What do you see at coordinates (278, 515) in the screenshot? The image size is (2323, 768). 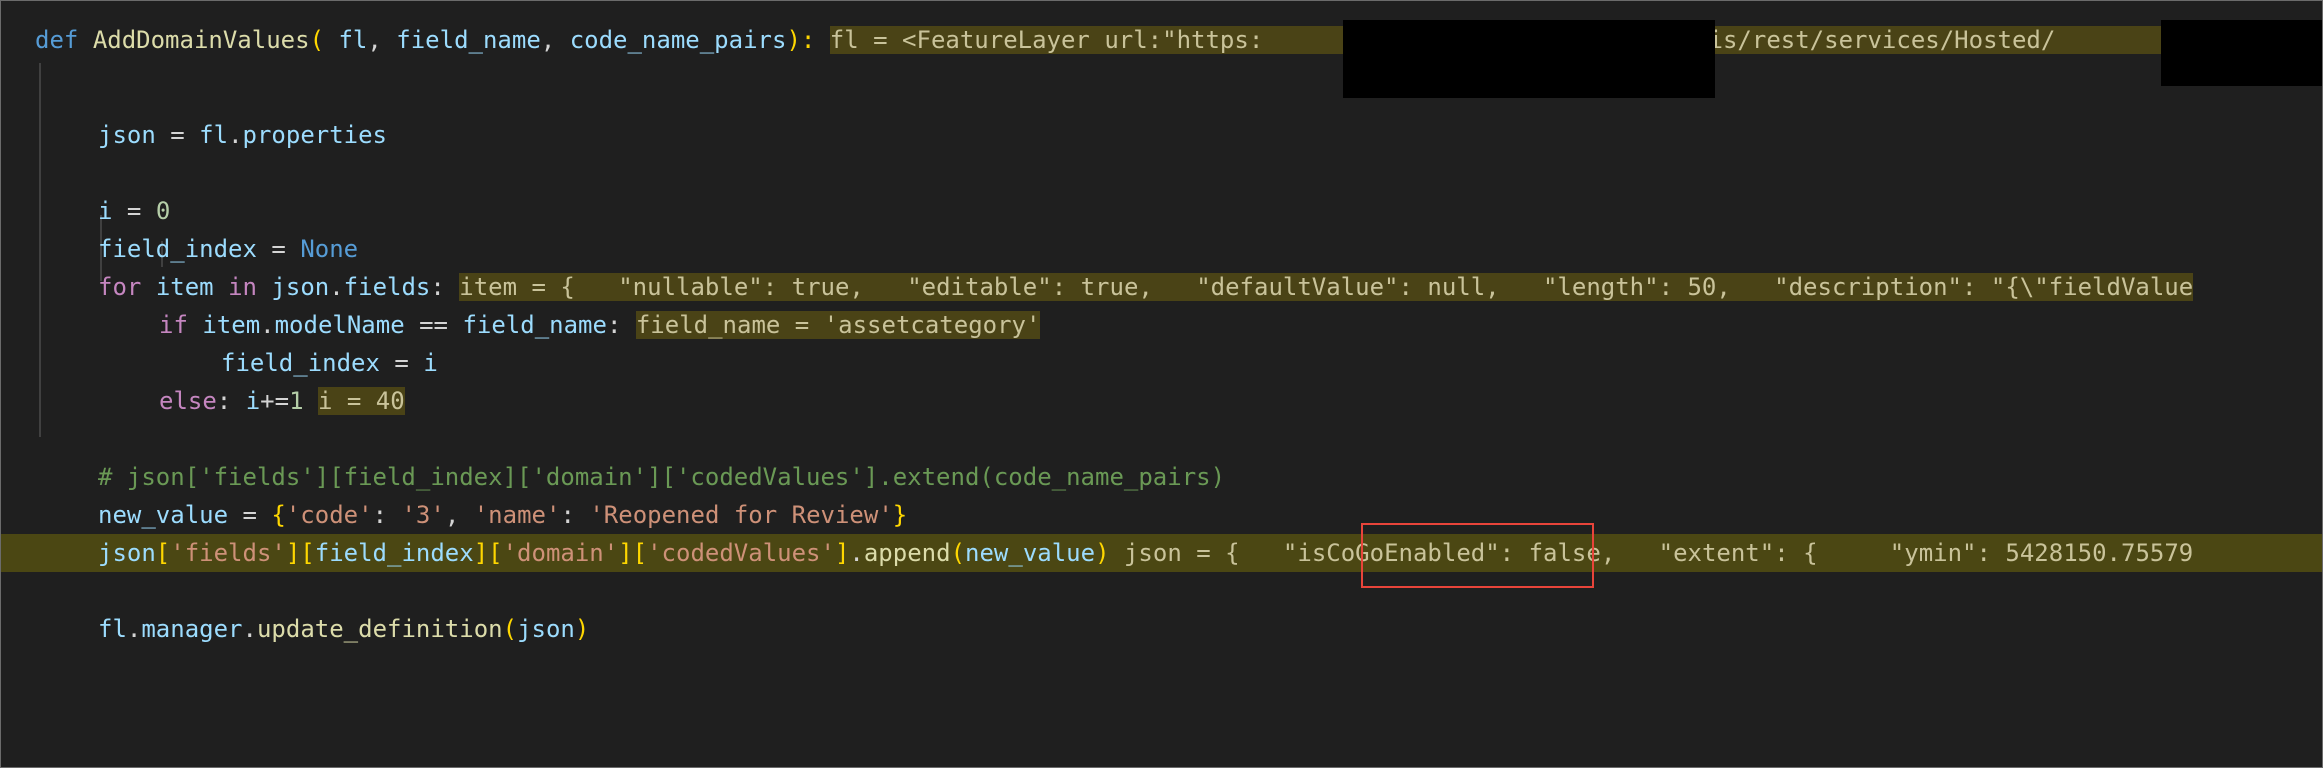 I see `brace: {` at bounding box center [278, 515].